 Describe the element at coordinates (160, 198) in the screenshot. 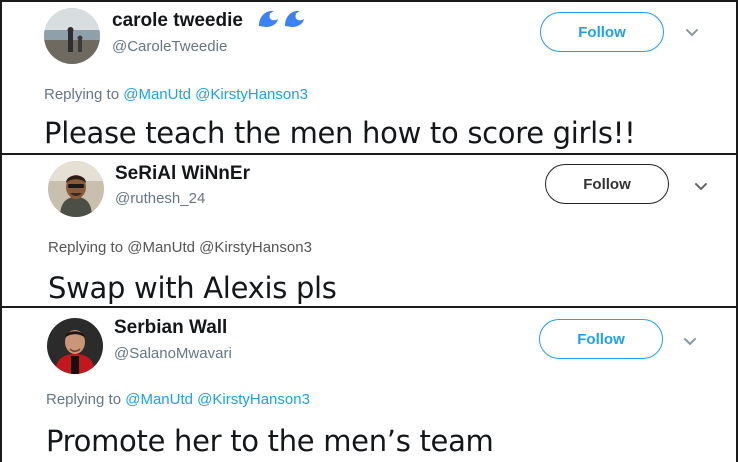

I see `user-handle: @ruthesh_24` at that location.